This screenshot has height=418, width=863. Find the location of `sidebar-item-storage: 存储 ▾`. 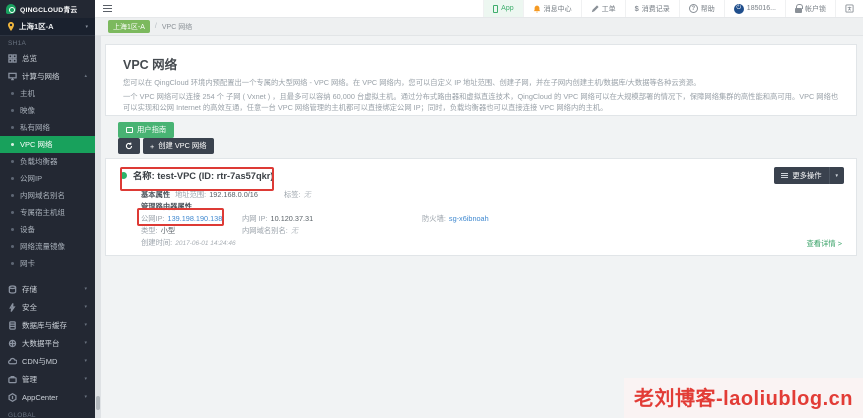

sidebar-item-storage: 存储 ▾ is located at coordinates (47, 289).